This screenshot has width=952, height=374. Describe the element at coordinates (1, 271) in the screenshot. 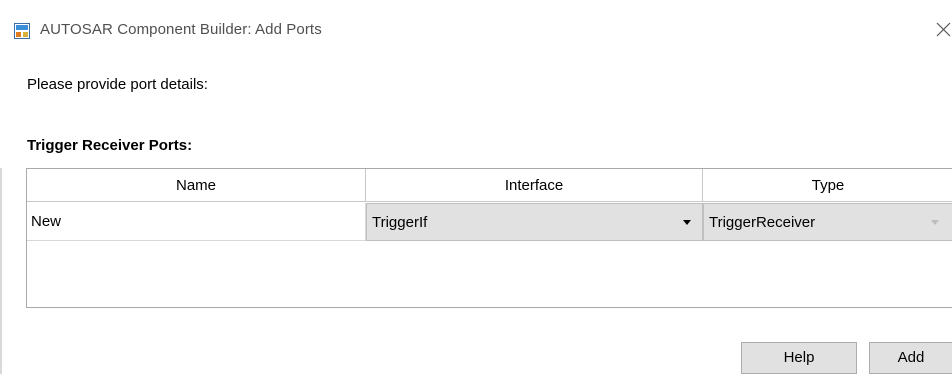

I see `window-edge` at that location.